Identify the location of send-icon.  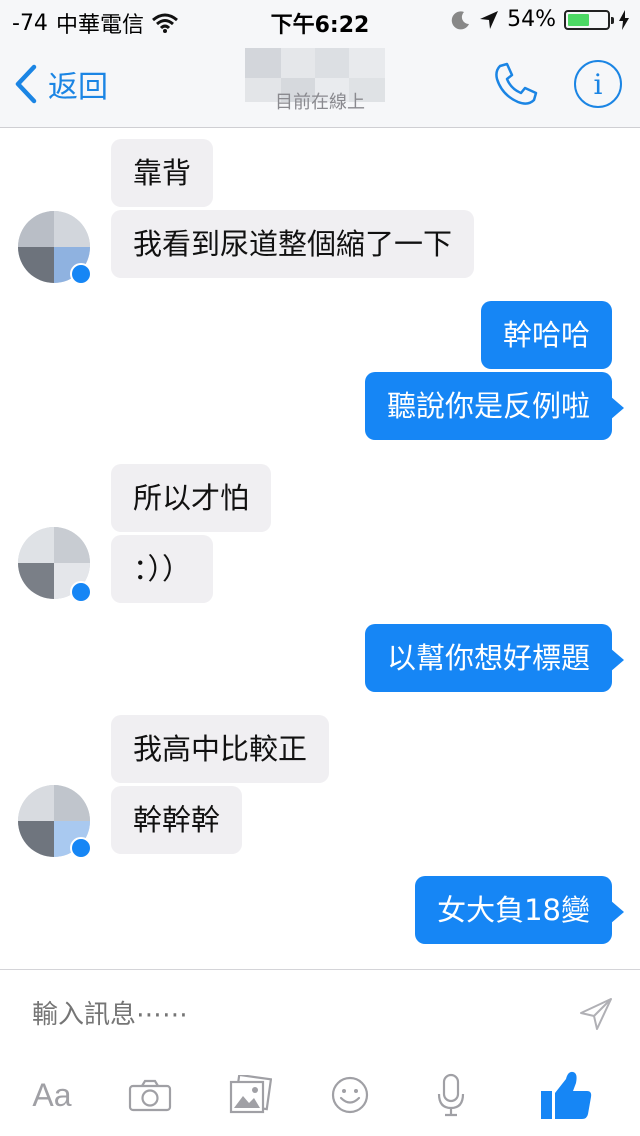
(596, 1014).